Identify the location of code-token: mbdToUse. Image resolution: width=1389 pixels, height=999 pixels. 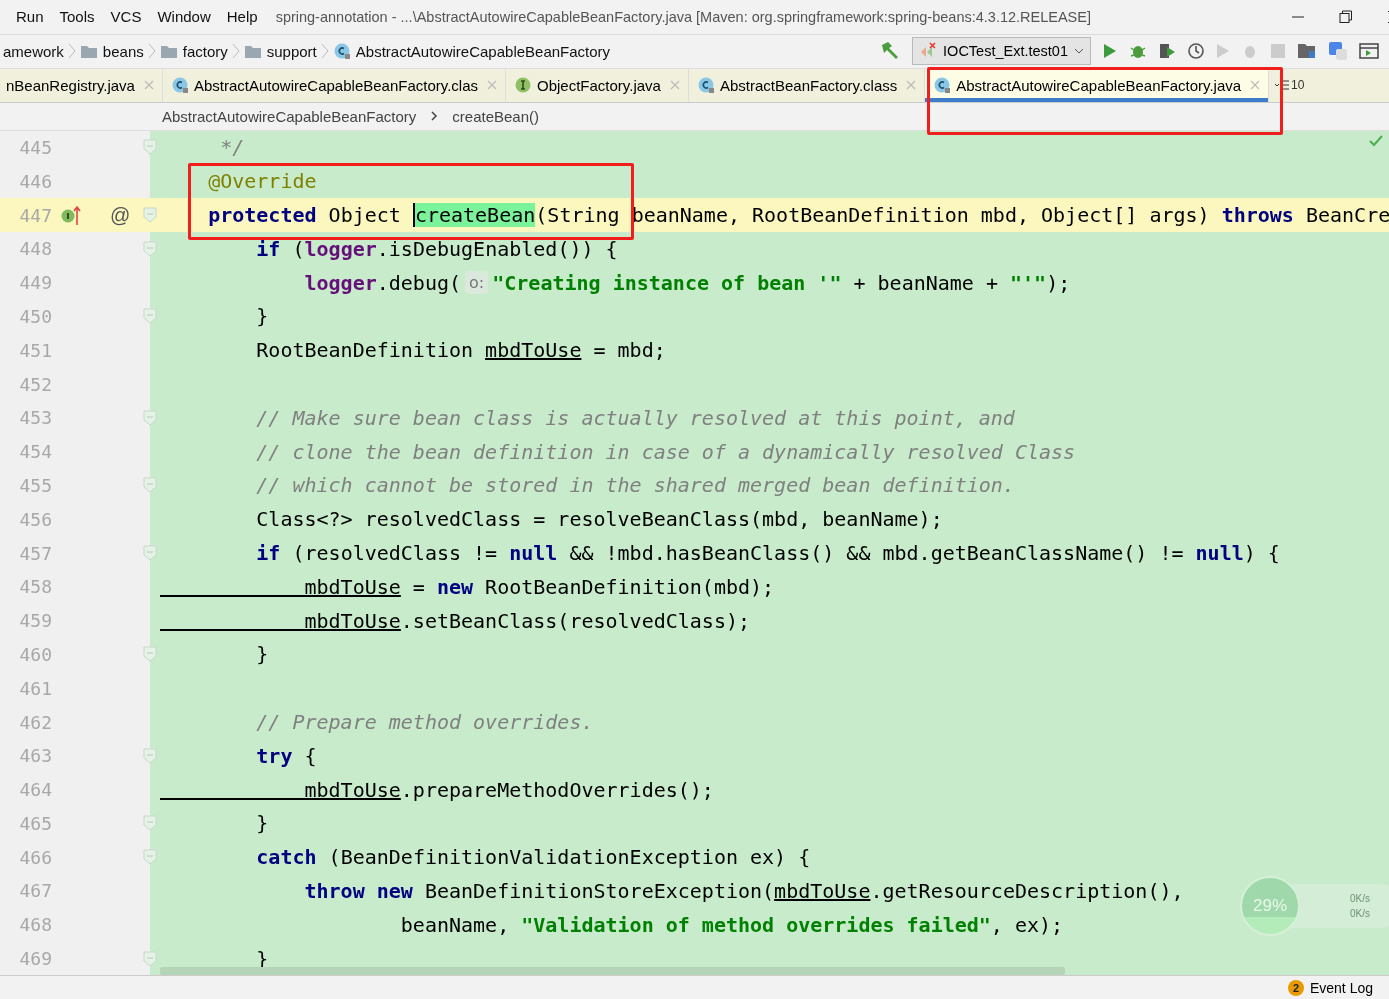
(822, 891).